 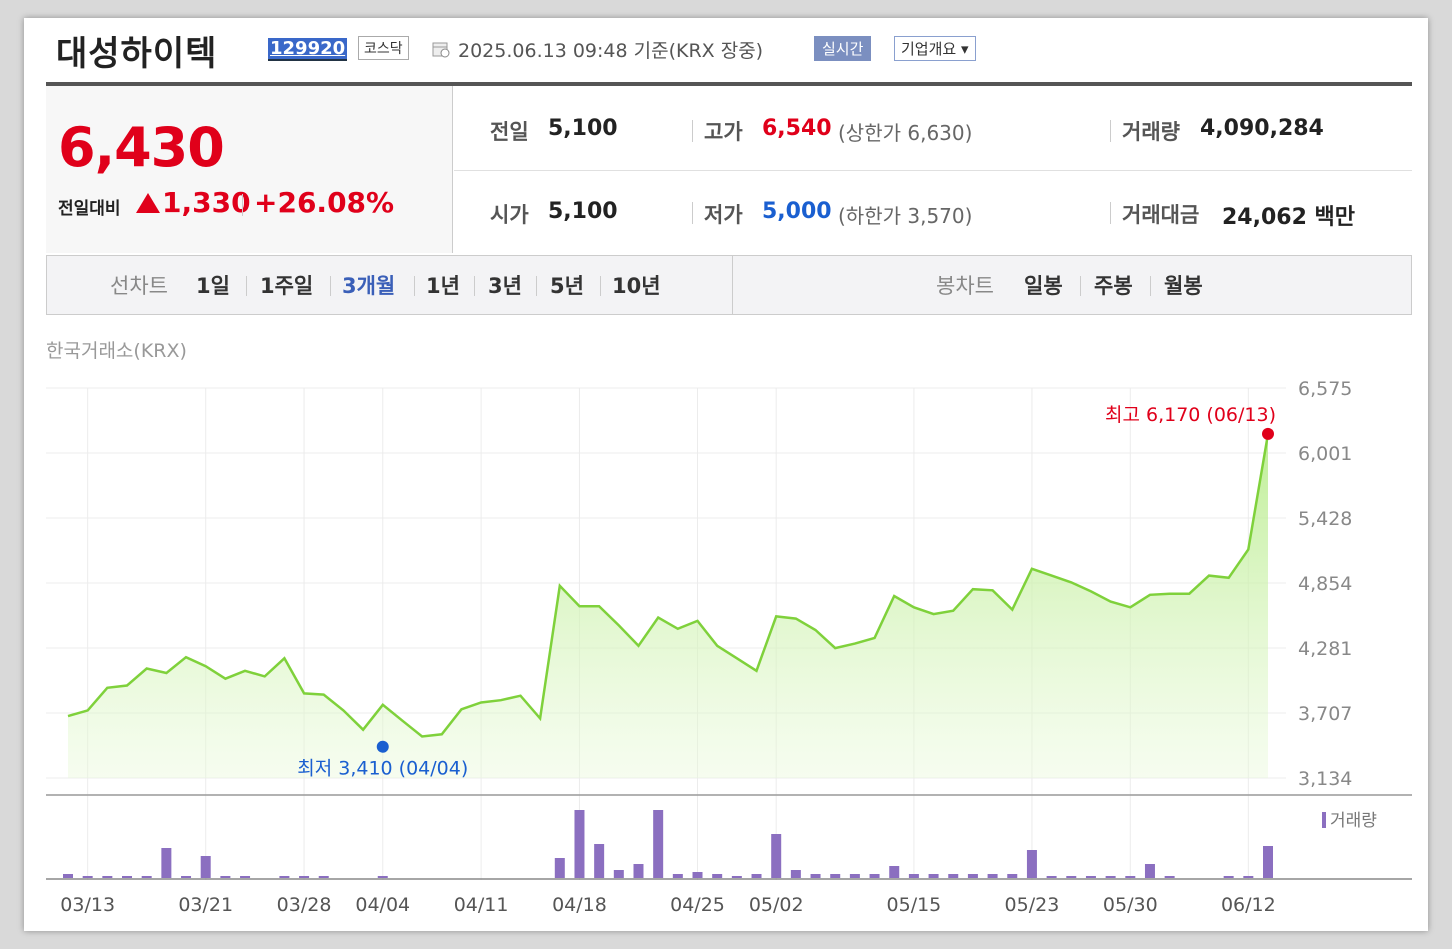 I want to click on x-tick-label: 04/18, so click(x=579, y=905).